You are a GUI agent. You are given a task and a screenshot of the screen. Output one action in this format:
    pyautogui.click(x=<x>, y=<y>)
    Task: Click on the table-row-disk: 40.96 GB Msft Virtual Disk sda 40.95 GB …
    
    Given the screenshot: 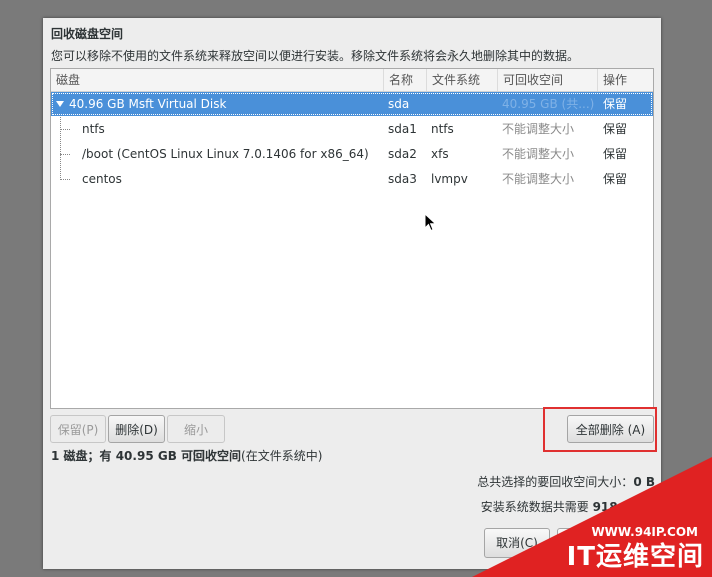 What is the action you would take?
    pyautogui.click(x=352, y=104)
    